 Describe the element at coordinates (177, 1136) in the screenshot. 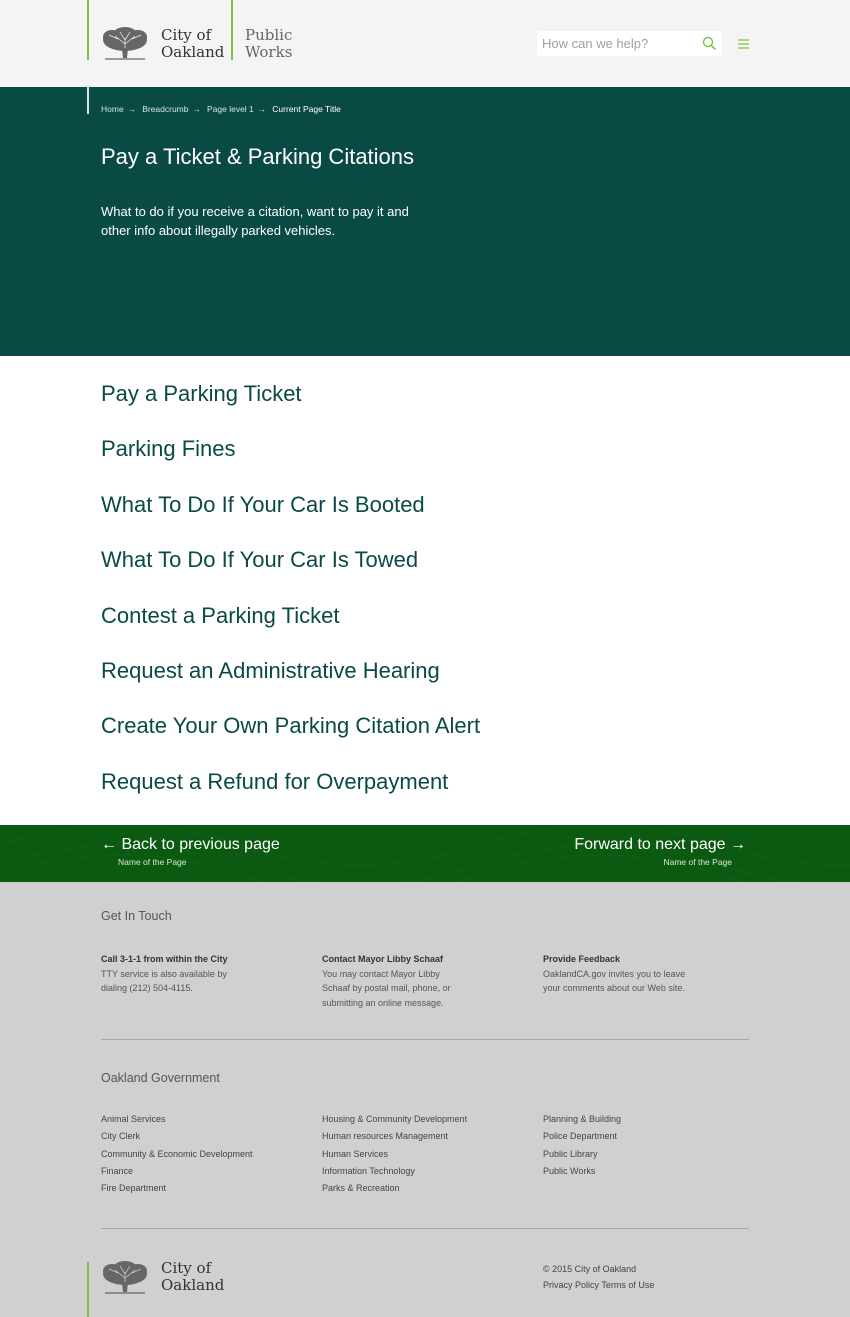

I see `gov-link-city-clerk: City Clerk` at that location.